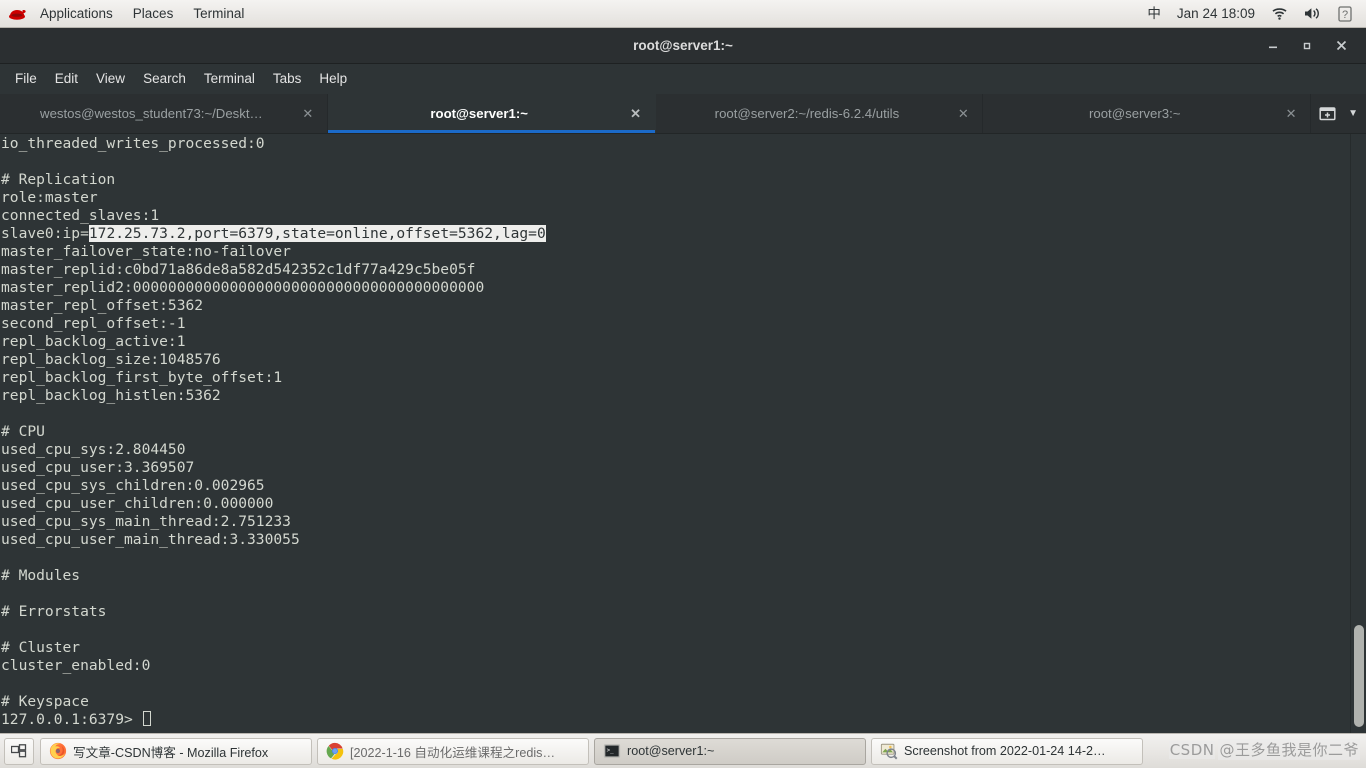 The height and width of the screenshot is (768, 1366). What do you see at coordinates (150, 539) in the screenshot?
I see `terminal-line: used_cpu_user_main_thread:3.330055` at bounding box center [150, 539].